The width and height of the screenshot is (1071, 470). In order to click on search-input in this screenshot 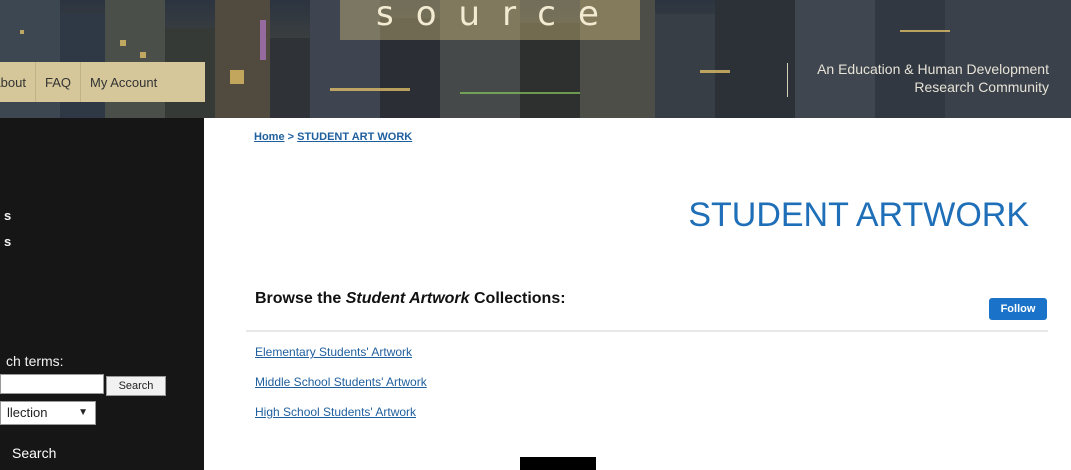, I will do `click(52, 384)`.